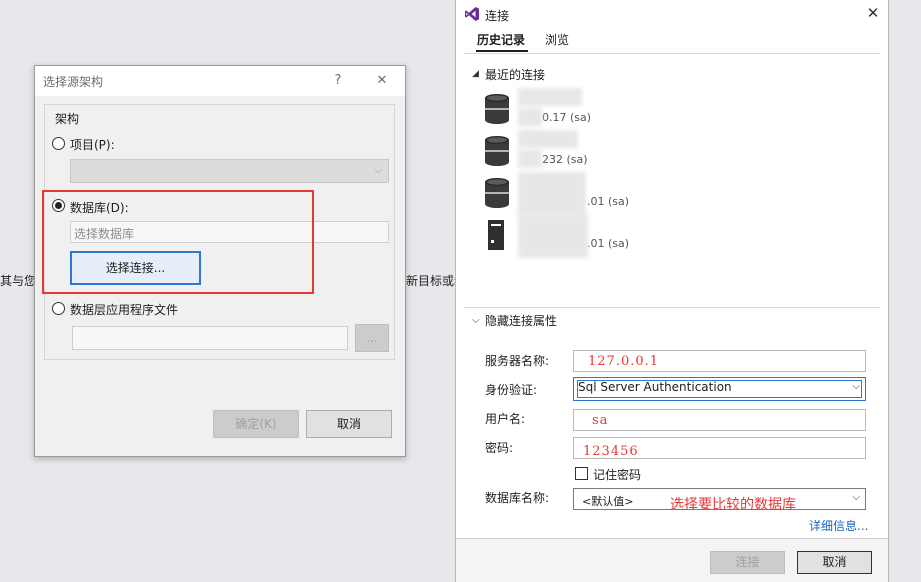  I want to click on dialog-titlebar: 选择源架构 ? ✕, so click(220, 81).